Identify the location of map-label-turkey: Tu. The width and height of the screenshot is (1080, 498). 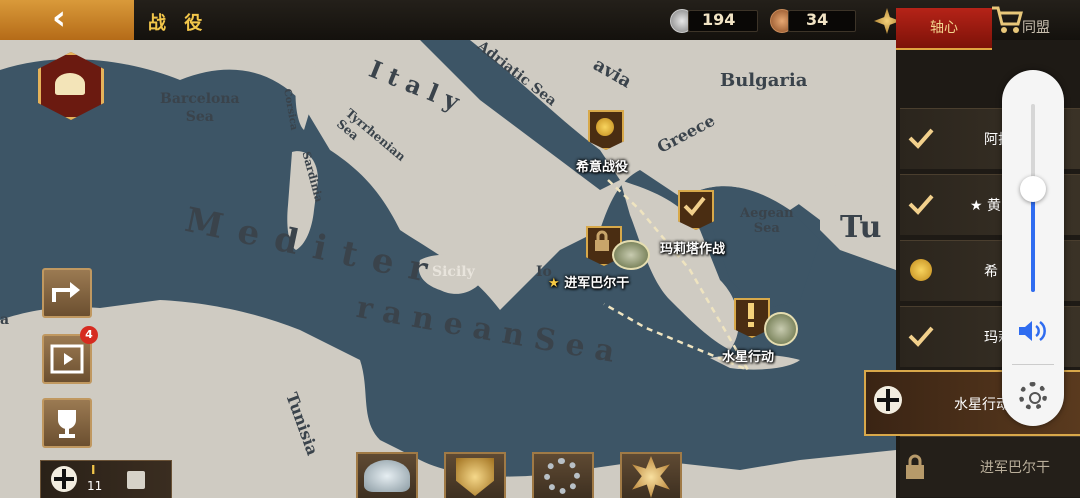
(861, 227).